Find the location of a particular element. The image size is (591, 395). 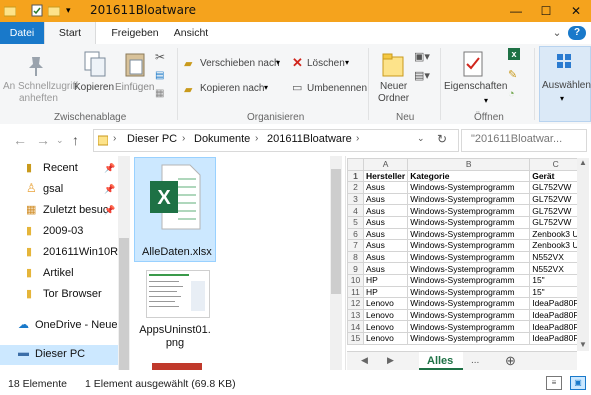

tab-share: Freigeben is located at coordinates (135, 33).